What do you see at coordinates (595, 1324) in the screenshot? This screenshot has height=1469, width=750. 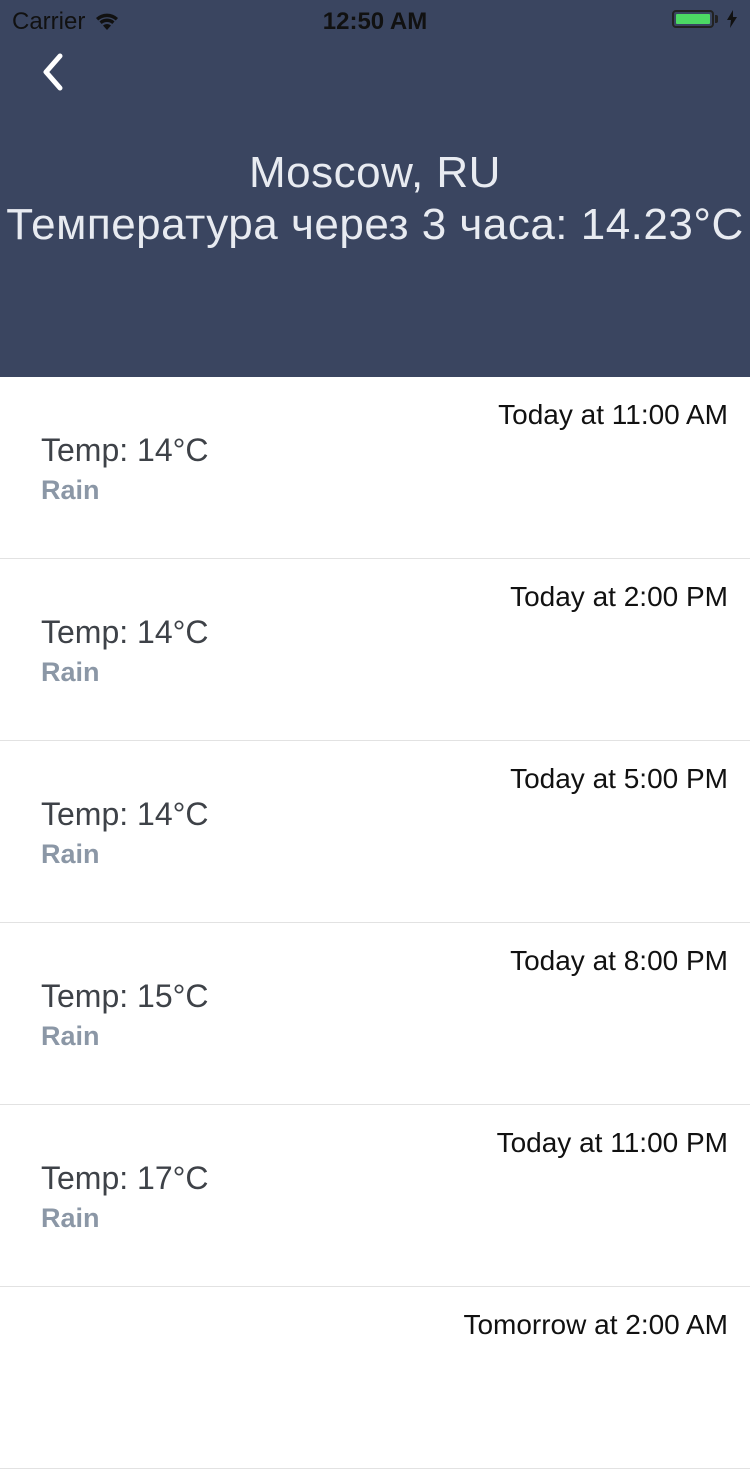 I see `forecast-time: Tomorrow at 2:00 AM` at bounding box center [595, 1324].